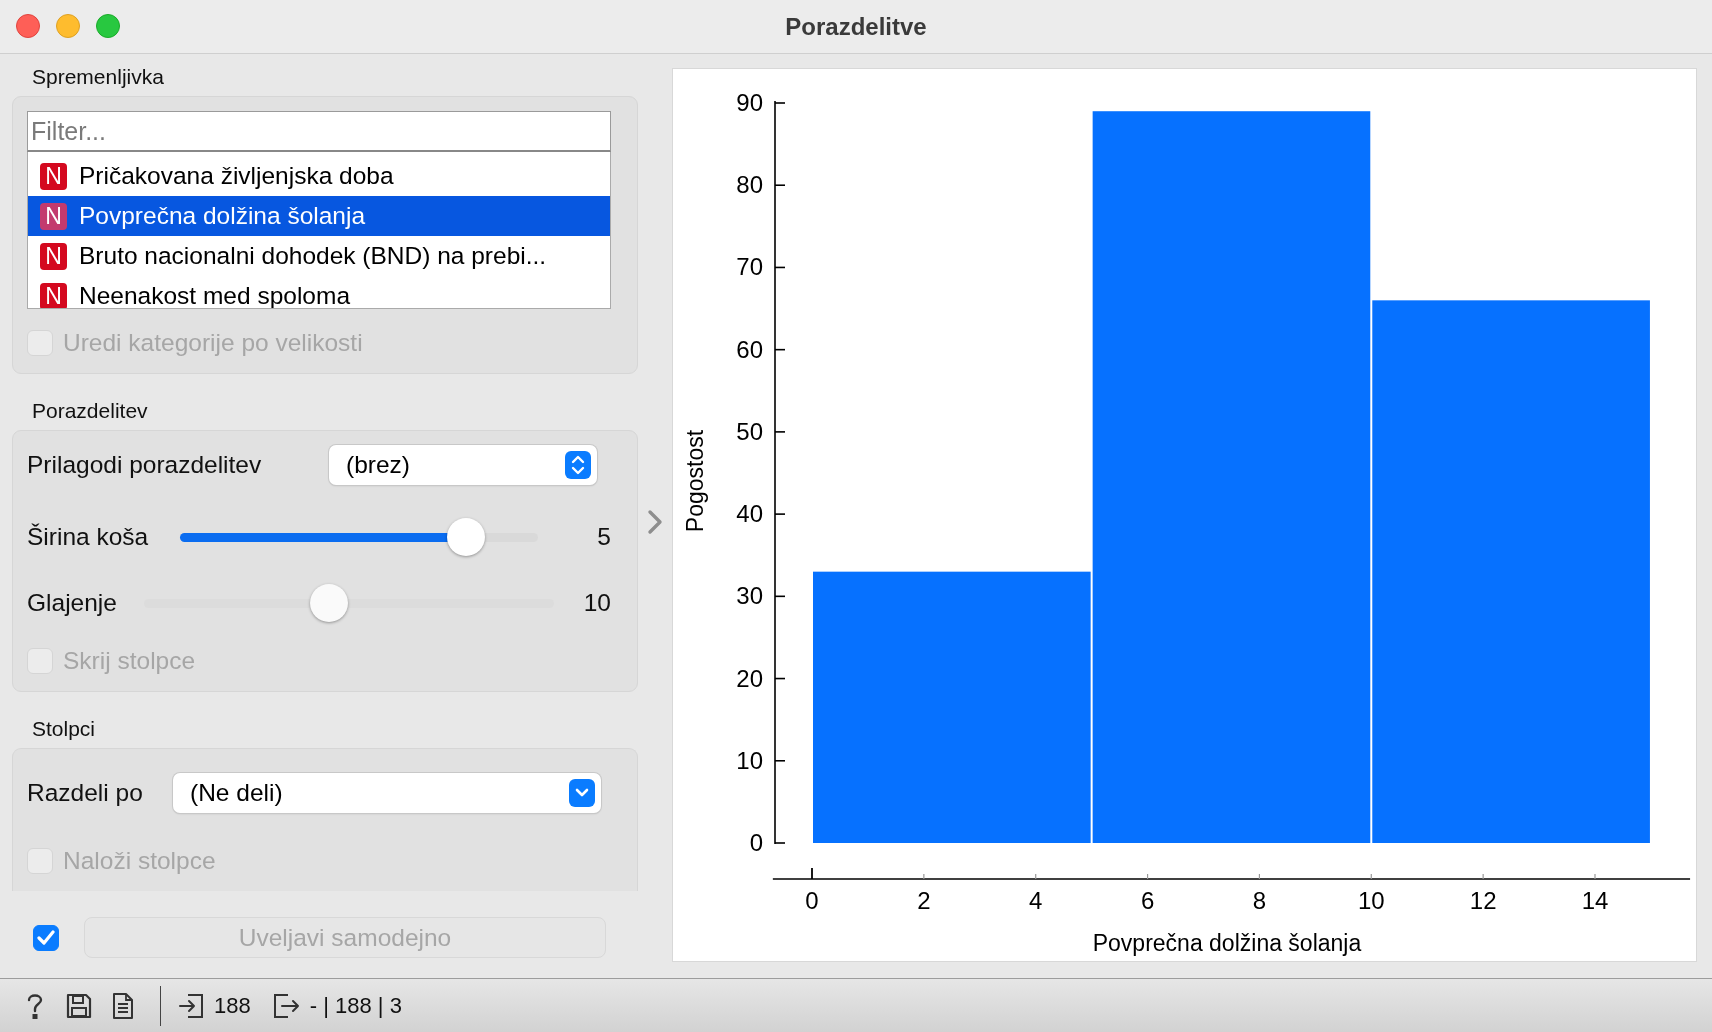  What do you see at coordinates (355, 1005) in the screenshot?
I see `output-summary: - | 188 | 3` at bounding box center [355, 1005].